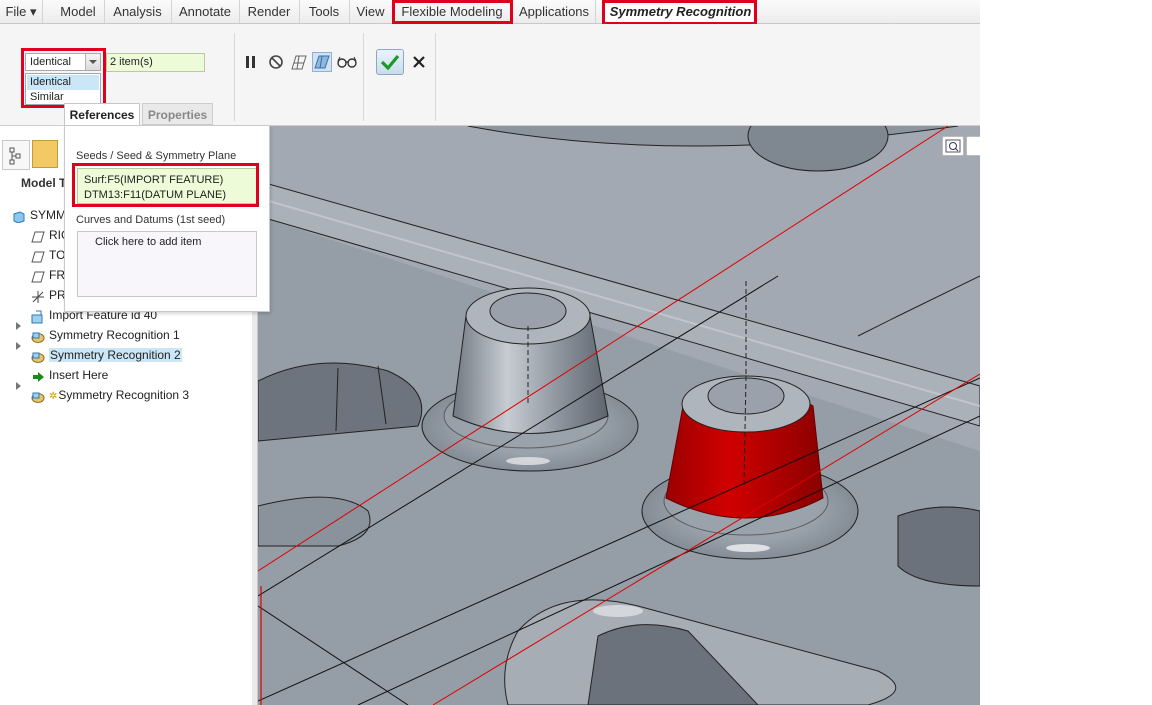 This screenshot has height=705, width=1152. Describe the element at coordinates (21, 11) in the screenshot. I see `file-menu: File ▾` at that location.